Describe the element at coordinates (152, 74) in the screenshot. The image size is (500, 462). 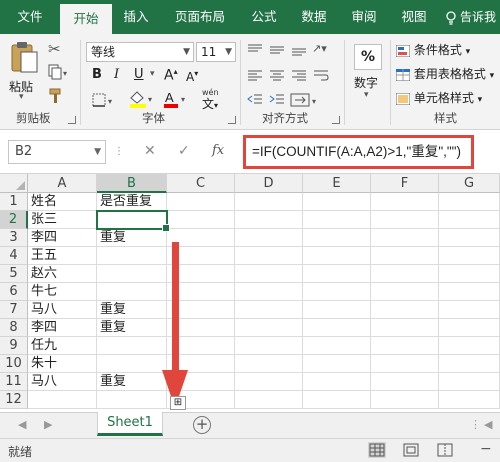
I see `underline-dropdown-icon: ▾` at that location.